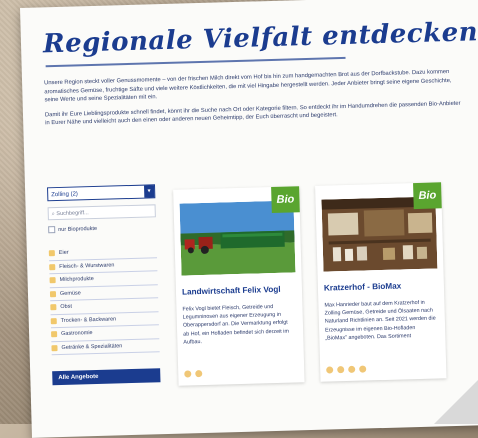 This screenshot has width=478, height=438. What do you see at coordinates (54, 348) in the screenshot?
I see `drink-icon` at bounding box center [54, 348].